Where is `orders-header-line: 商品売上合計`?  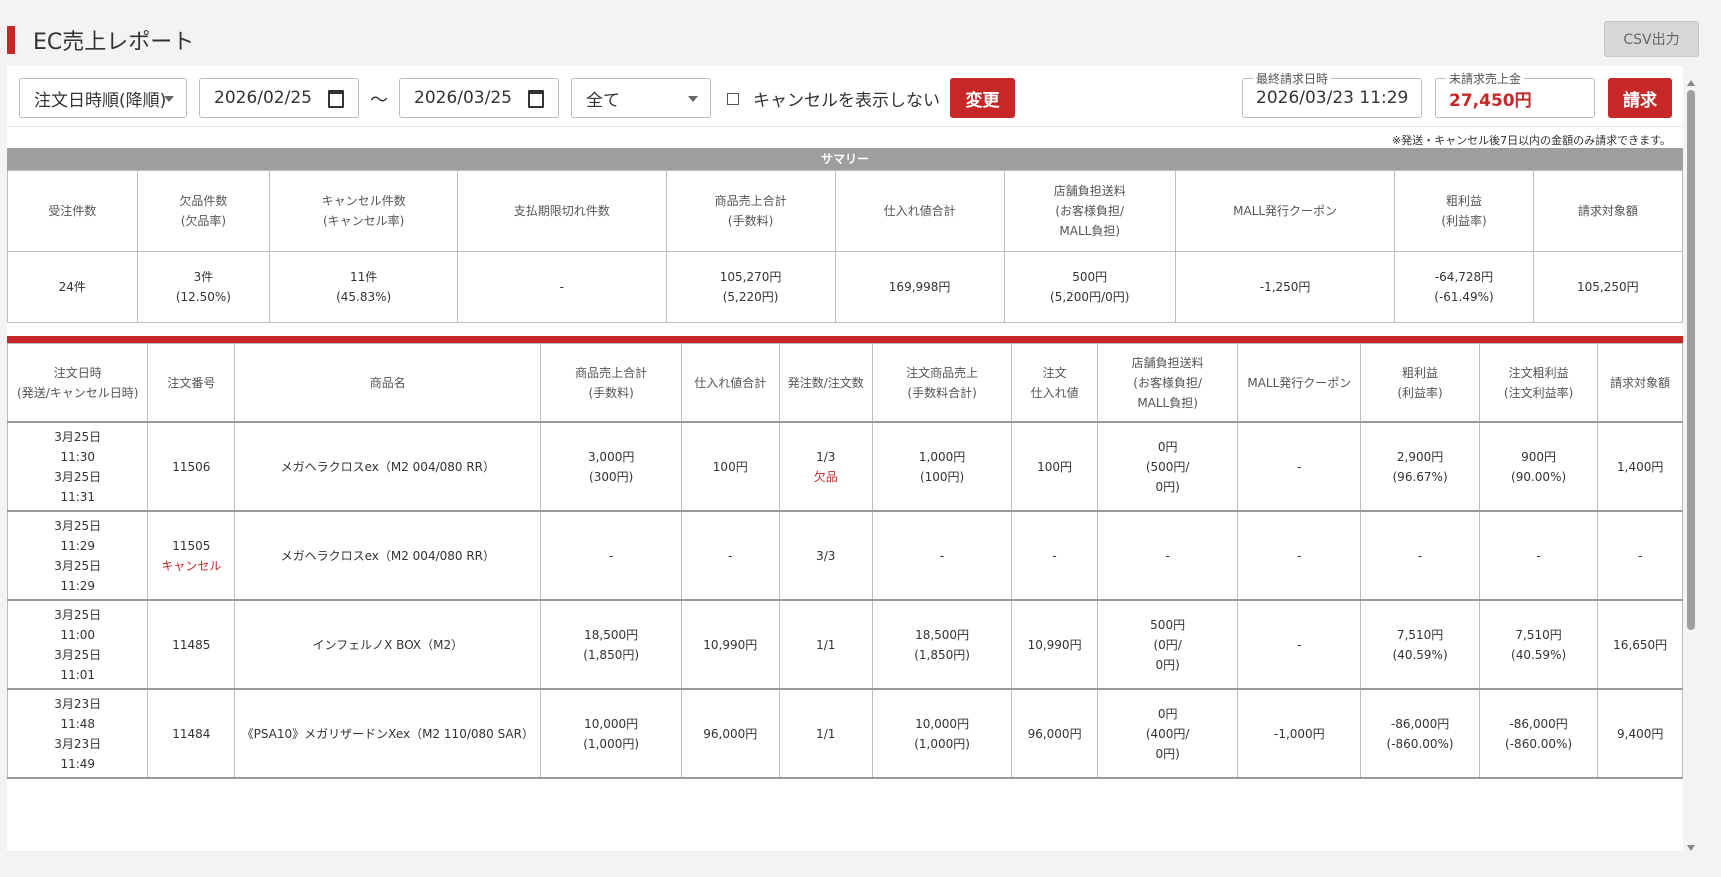 orders-header-line: 商品売上合計 is located at coordinates (611, 372).